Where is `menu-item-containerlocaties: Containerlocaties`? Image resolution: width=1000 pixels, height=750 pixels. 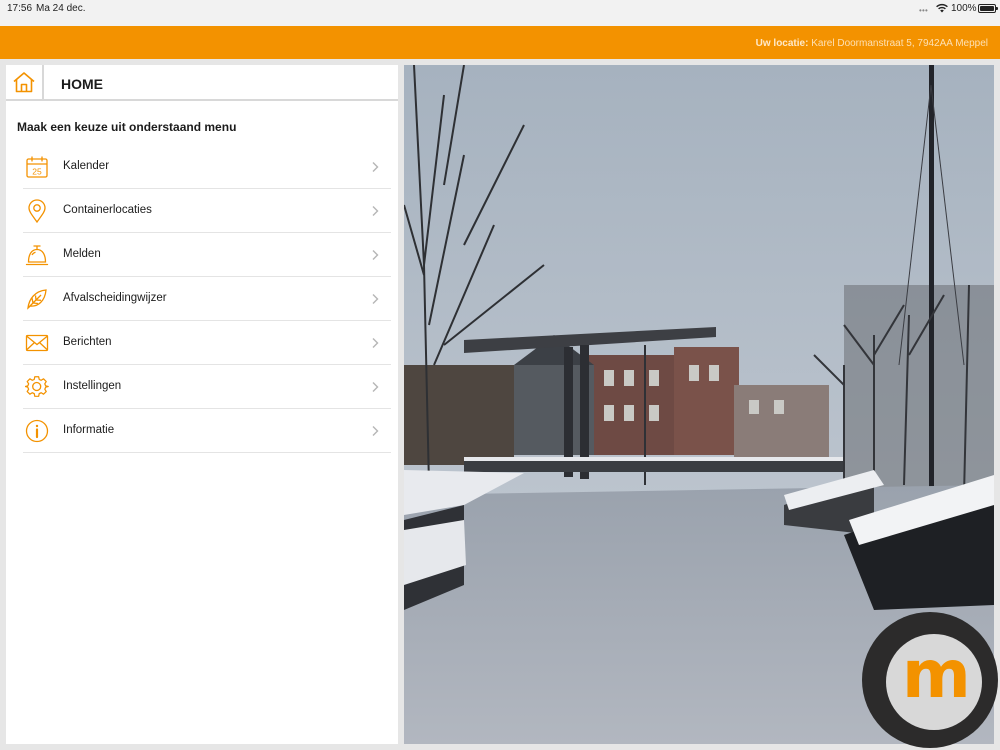
menu-item-containerlocaties: Containerlocaties is located at coordinates (207, 211).